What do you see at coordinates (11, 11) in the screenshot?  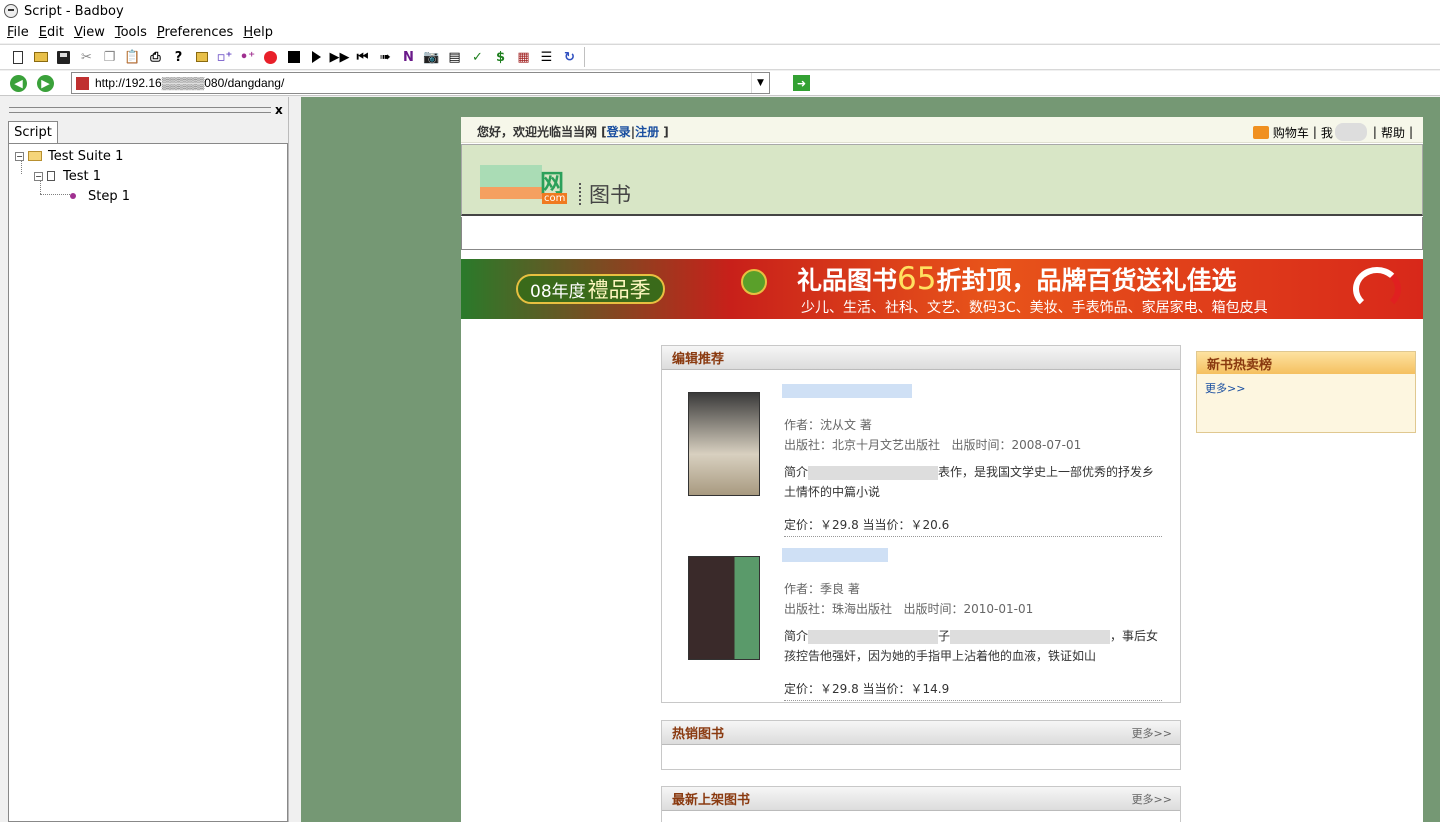 I see `badboy-app-icon` at bounding box center [11, 11].